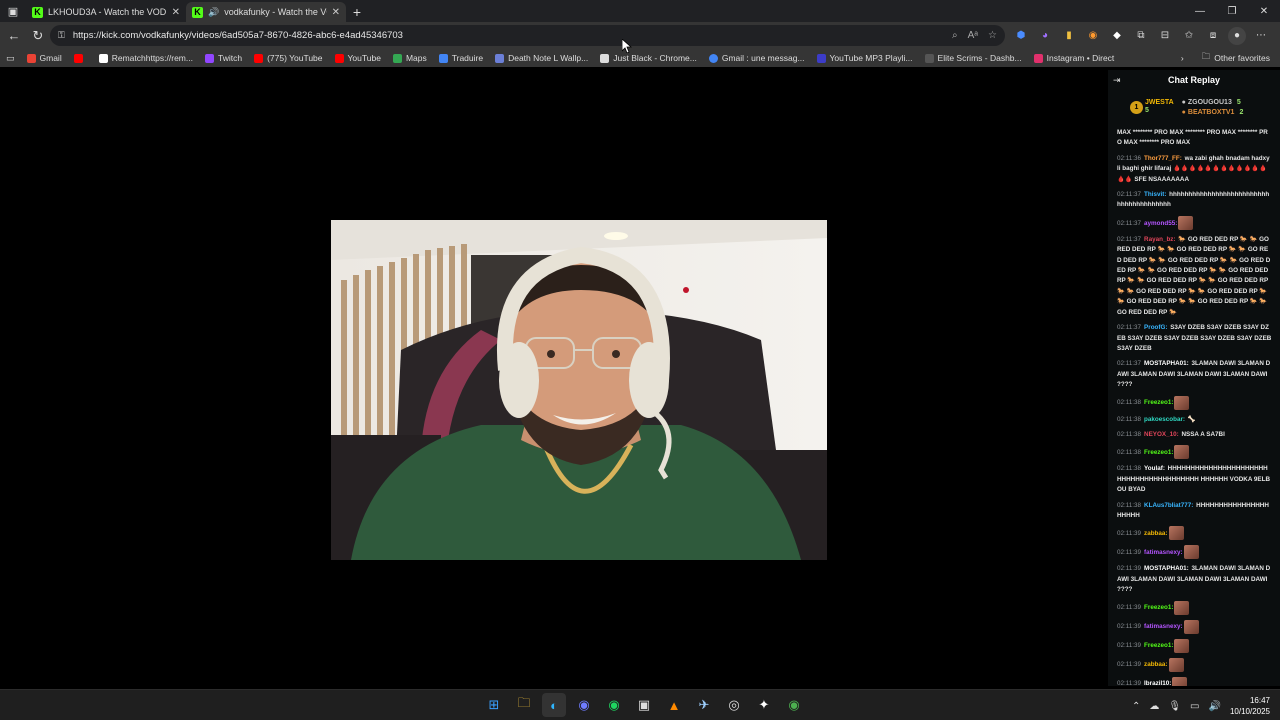  What do you see at coordinates (357, 58) in the screenshot?
I see `bookmark-youtube: YouTube` at bounding box center [357, 58].